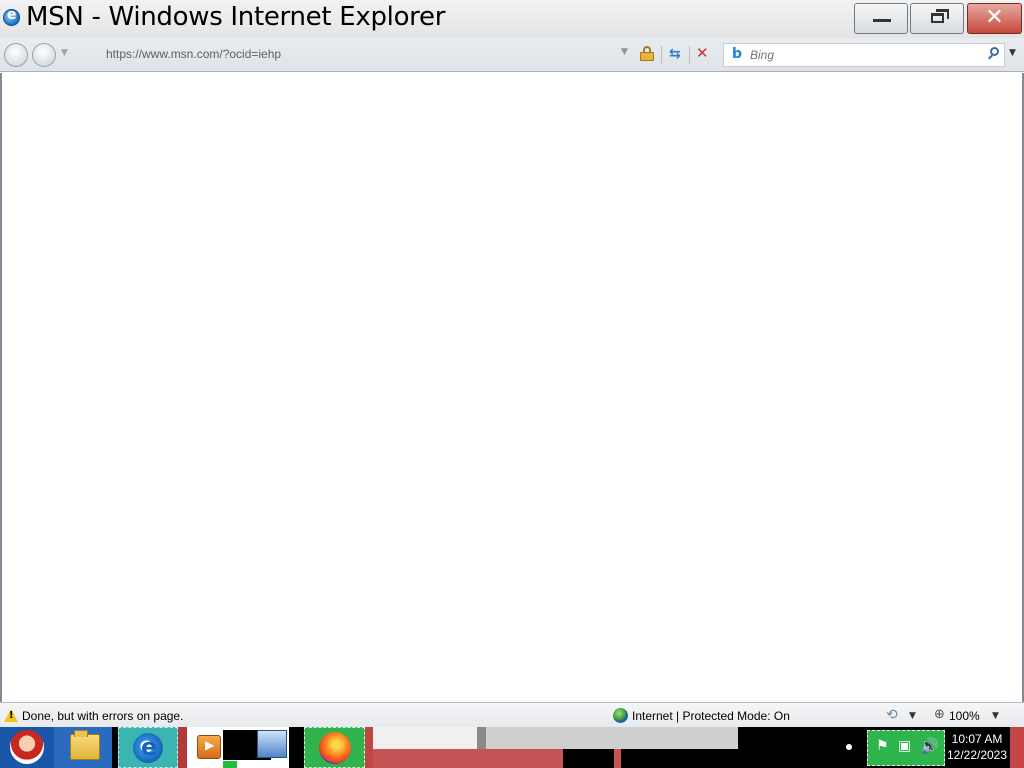  What do you see at coordinates (64, 53) in the screenshot?
I see `recent-pages-dropdown-icon: ▼` at bounding box center [64, 53].